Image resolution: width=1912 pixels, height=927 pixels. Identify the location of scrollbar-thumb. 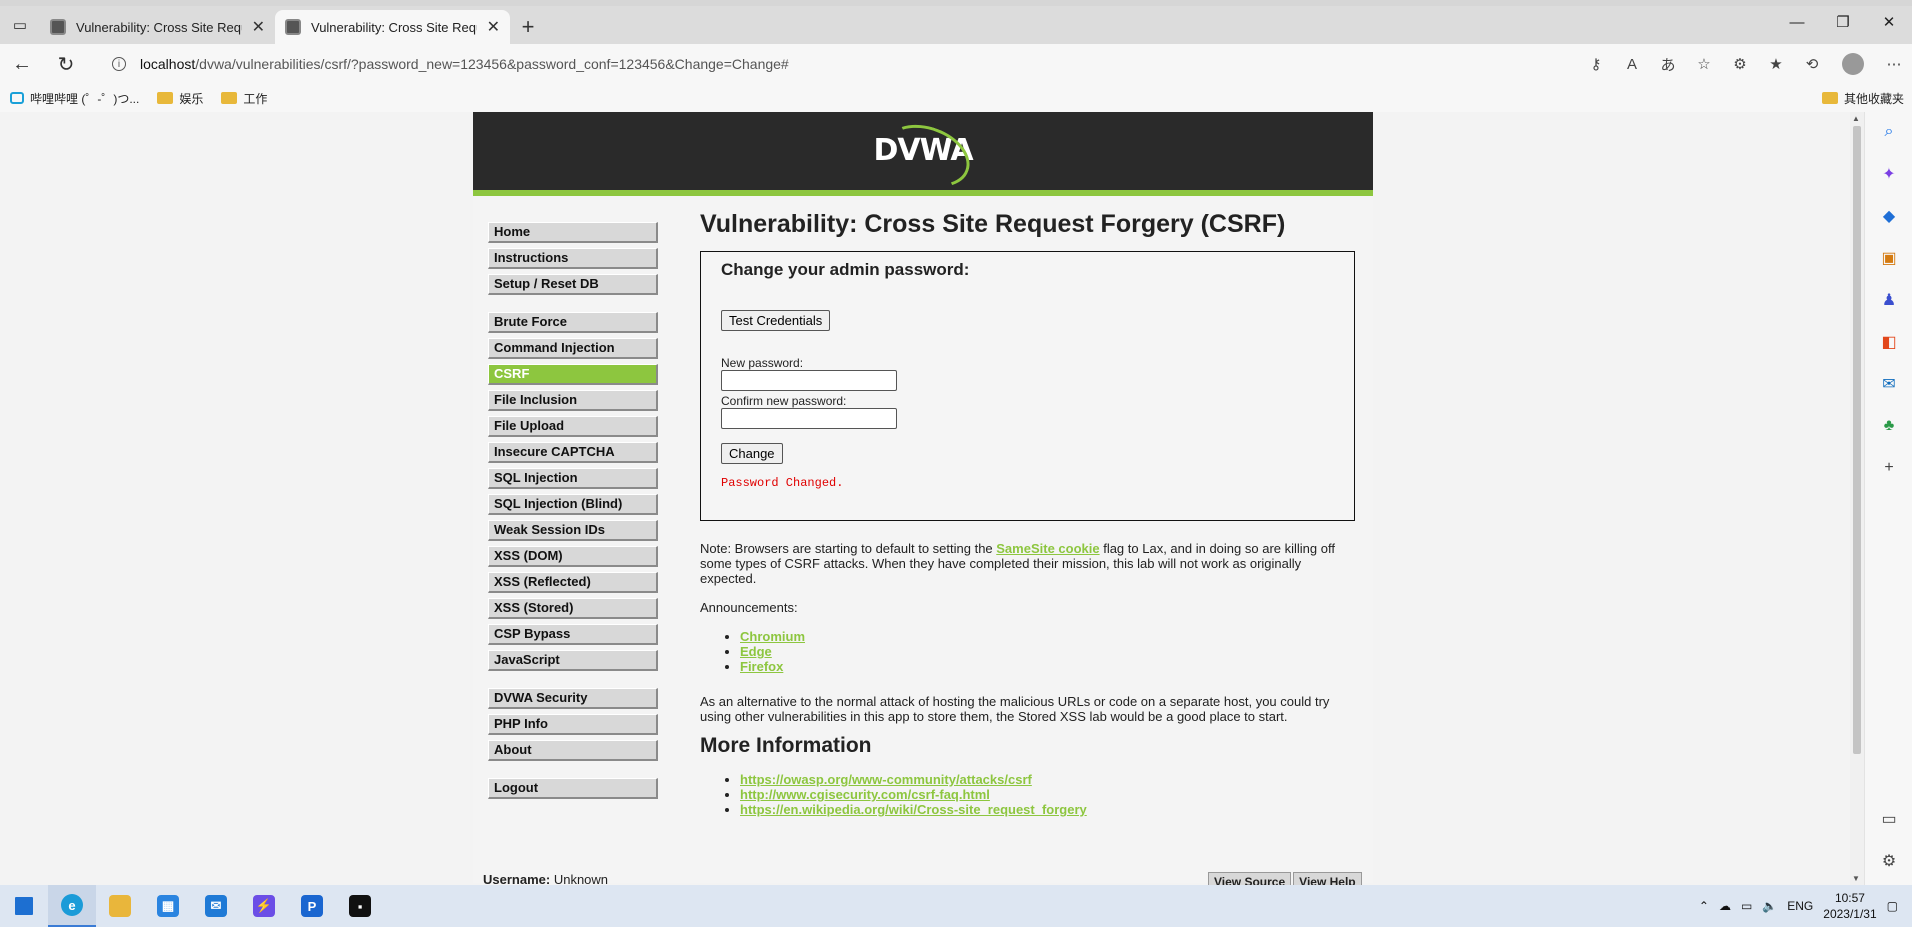
(1857, 440).